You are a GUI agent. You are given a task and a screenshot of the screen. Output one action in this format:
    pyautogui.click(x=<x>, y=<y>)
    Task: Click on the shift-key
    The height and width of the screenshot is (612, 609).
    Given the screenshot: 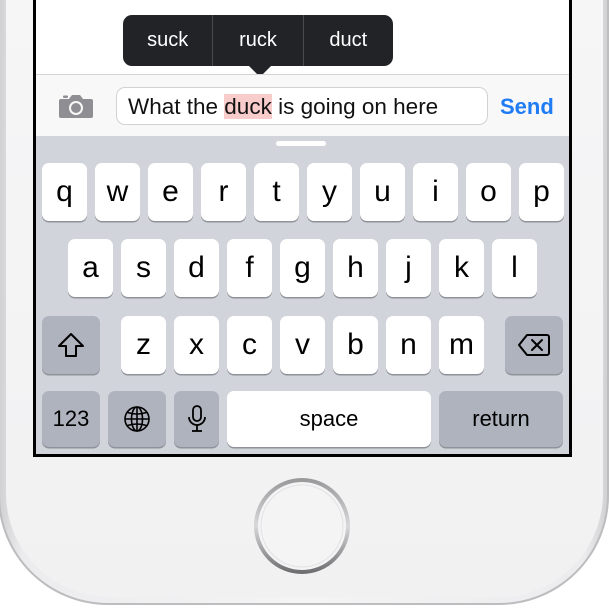 What is the action you would take?
    pyautogui.click(x=71, y=345)
    